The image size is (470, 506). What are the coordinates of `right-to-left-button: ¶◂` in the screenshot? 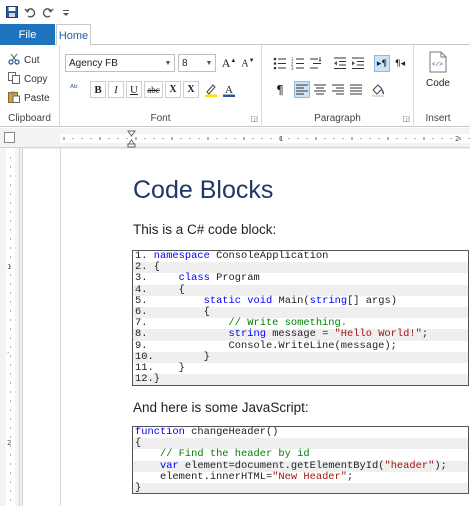 It's located at (400, 63).